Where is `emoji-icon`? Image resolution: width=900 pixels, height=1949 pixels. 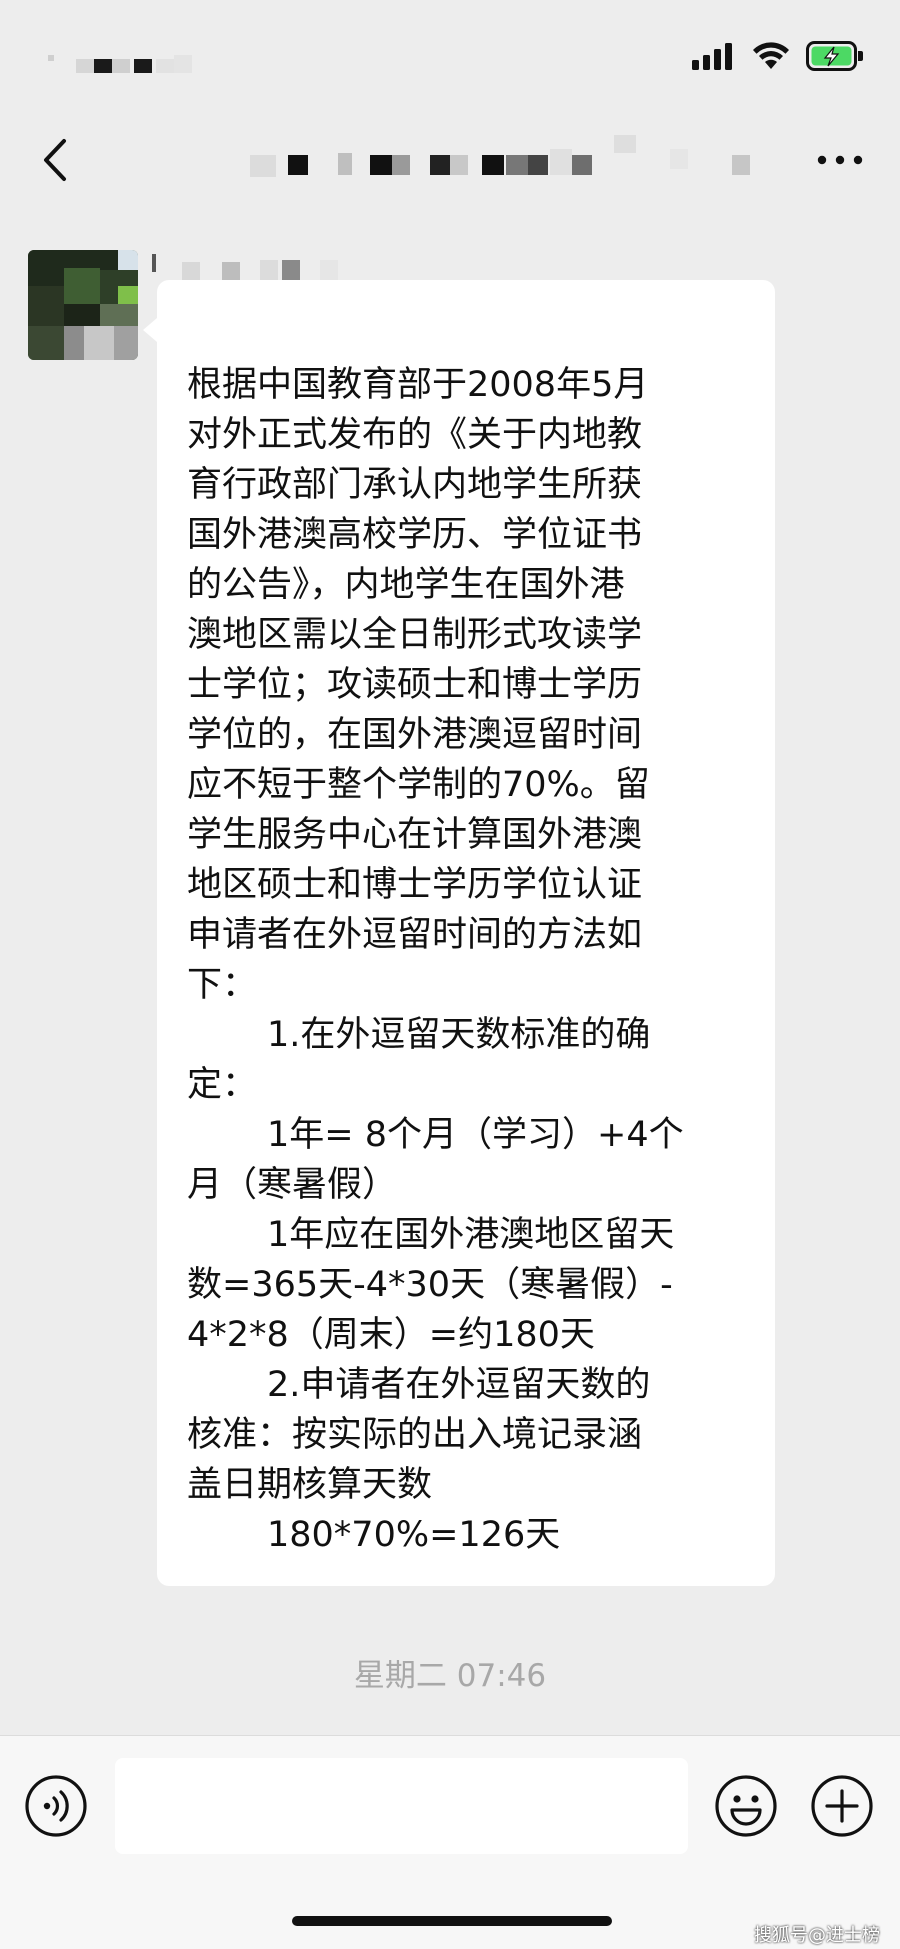 emoji-icon is located at coordinates (746, 1806).